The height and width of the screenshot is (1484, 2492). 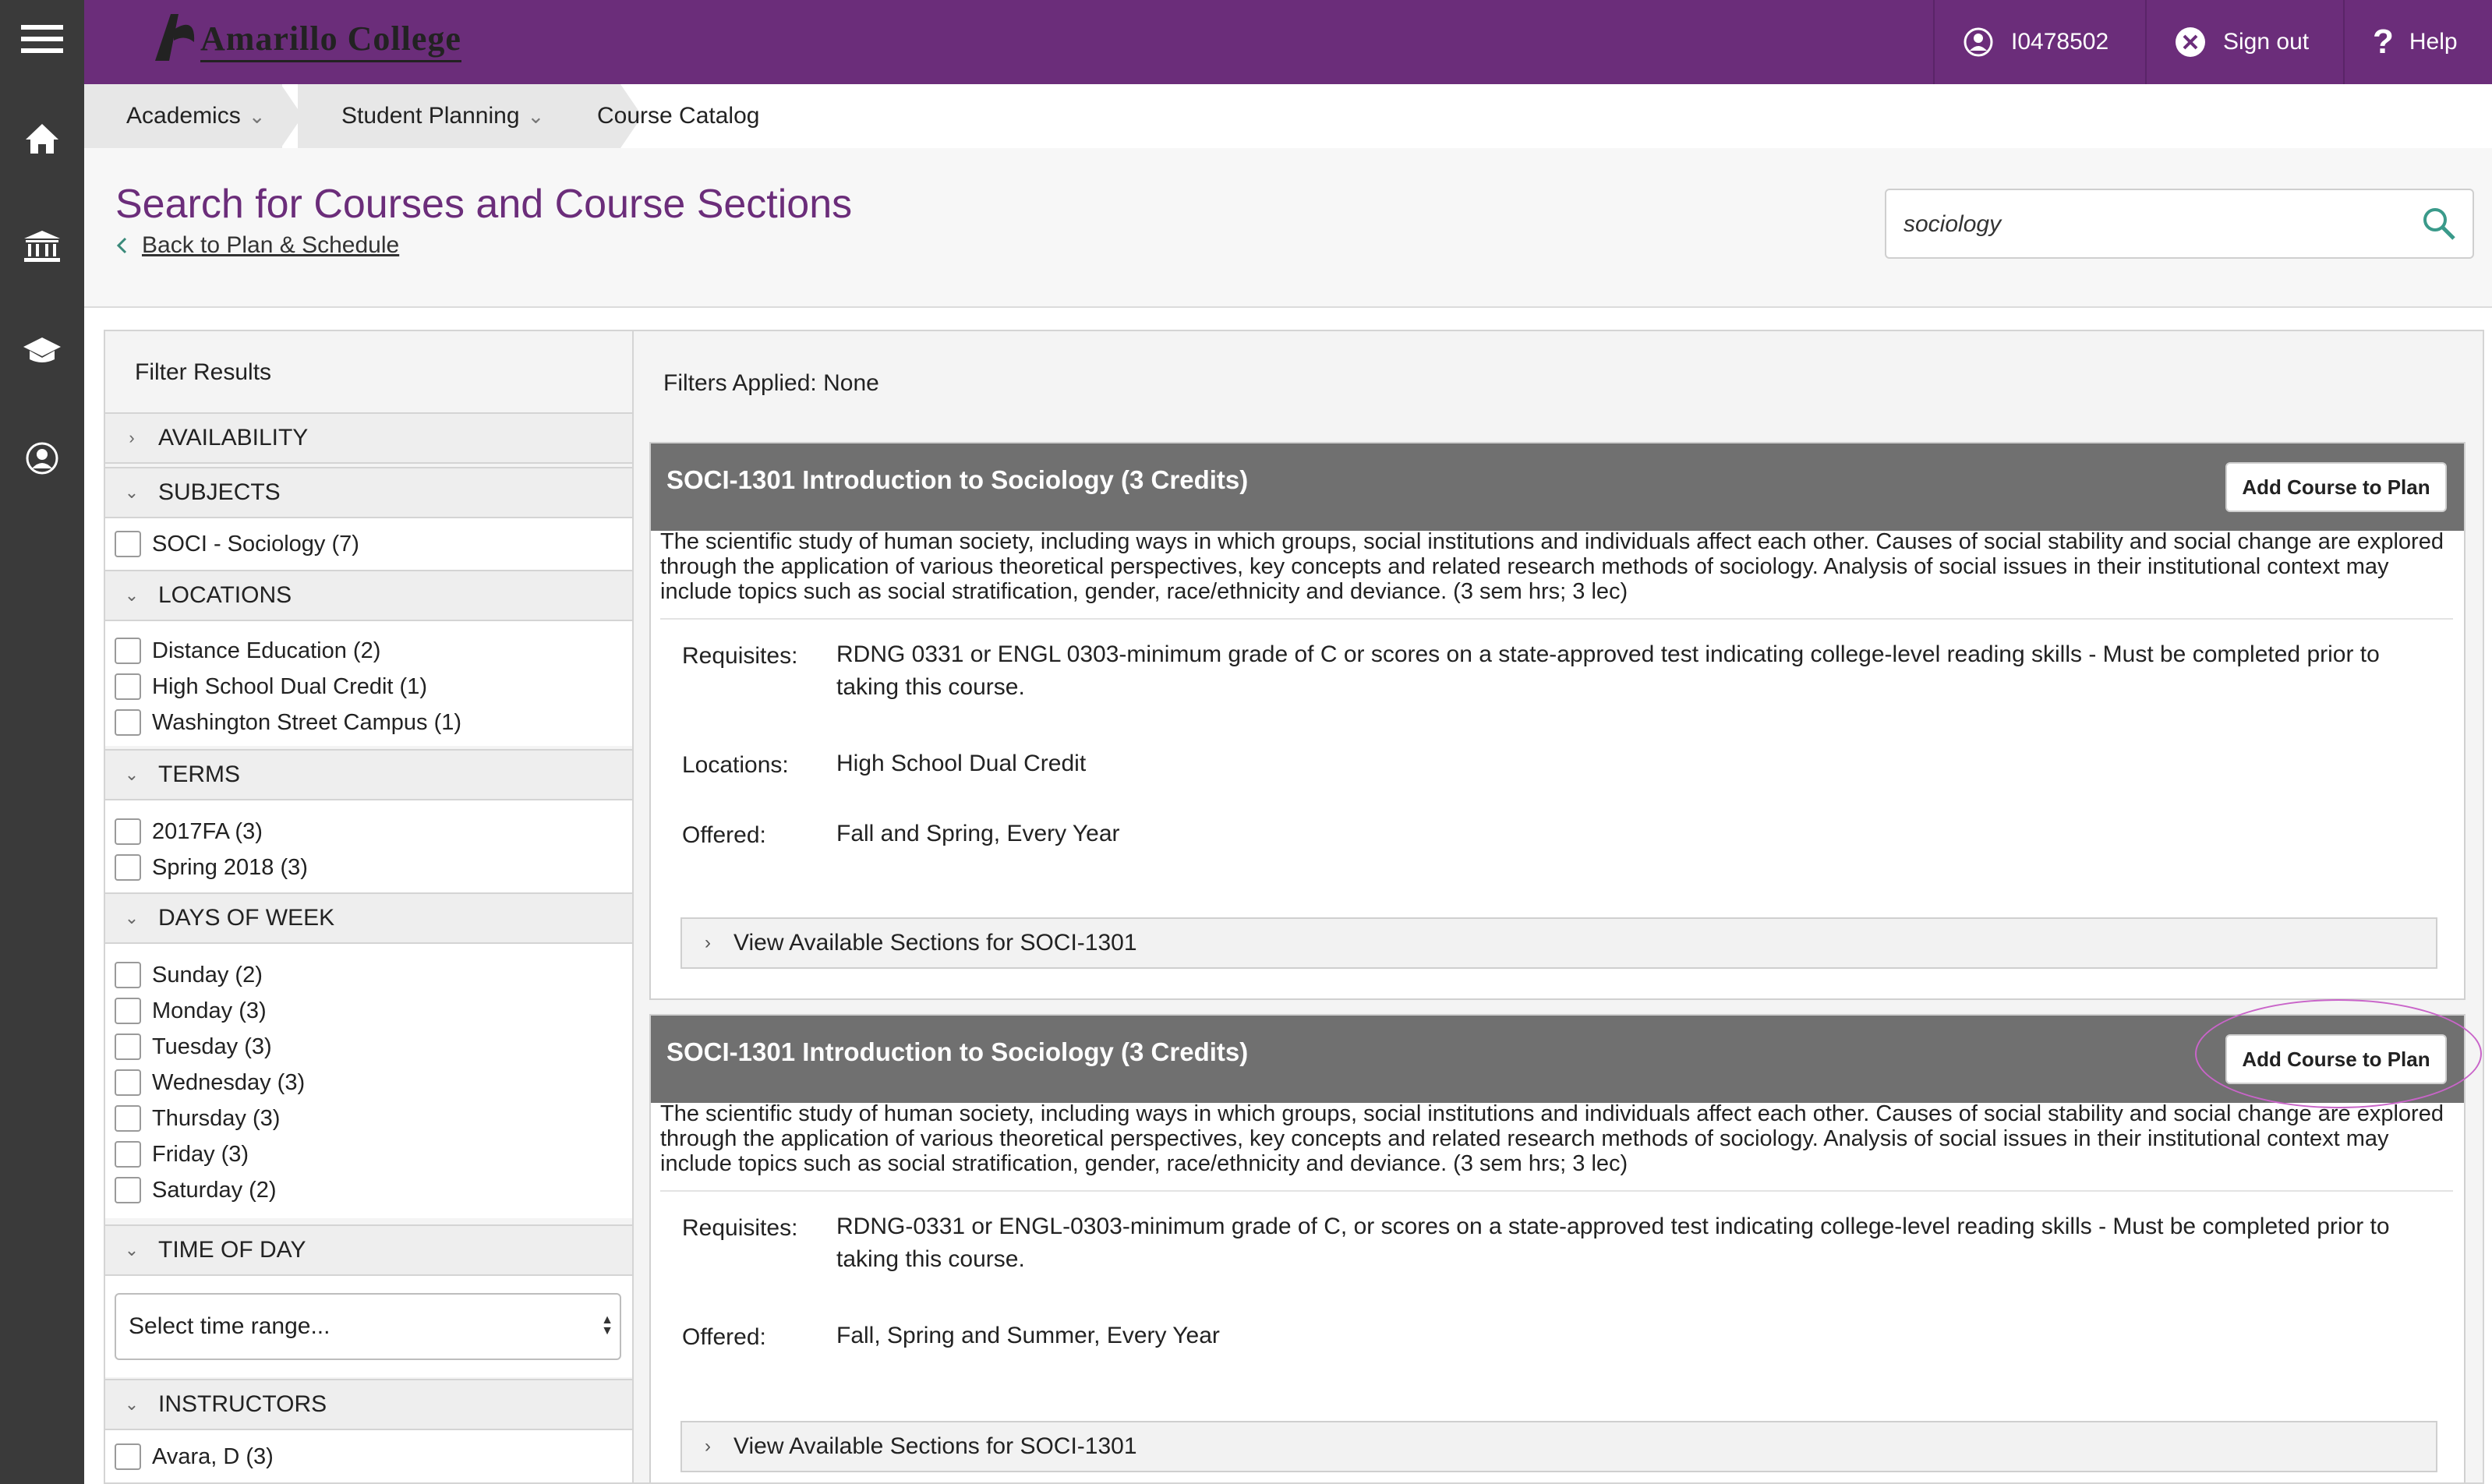 I want to click on chevron-right-icon: ›, so click(x=132, y=437).